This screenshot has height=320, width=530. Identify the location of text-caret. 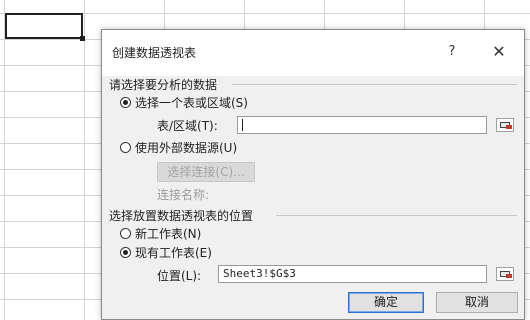
(242, 125).